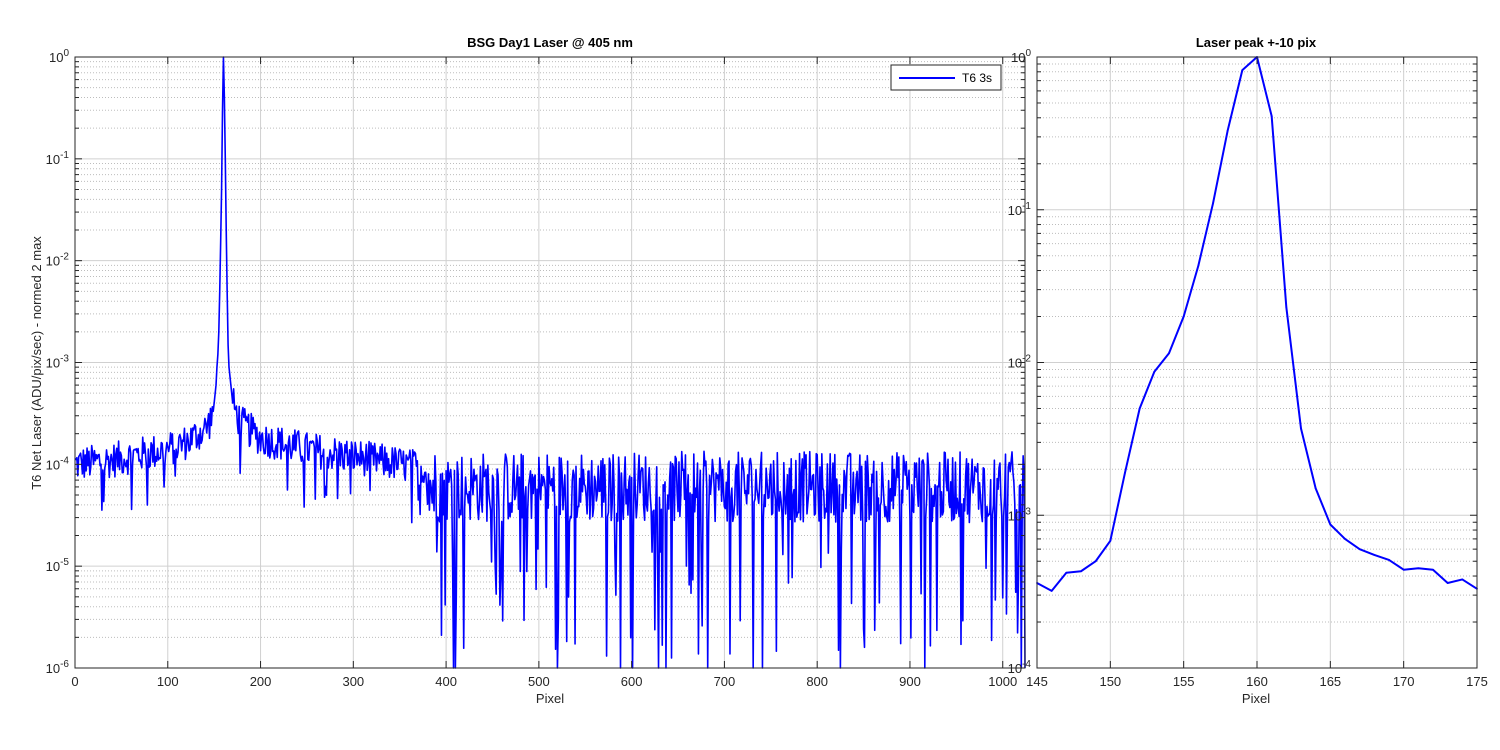  Describe the element at coordinates (168, 681) in the screenshot. I see `x-tick-label: 100` at that location.